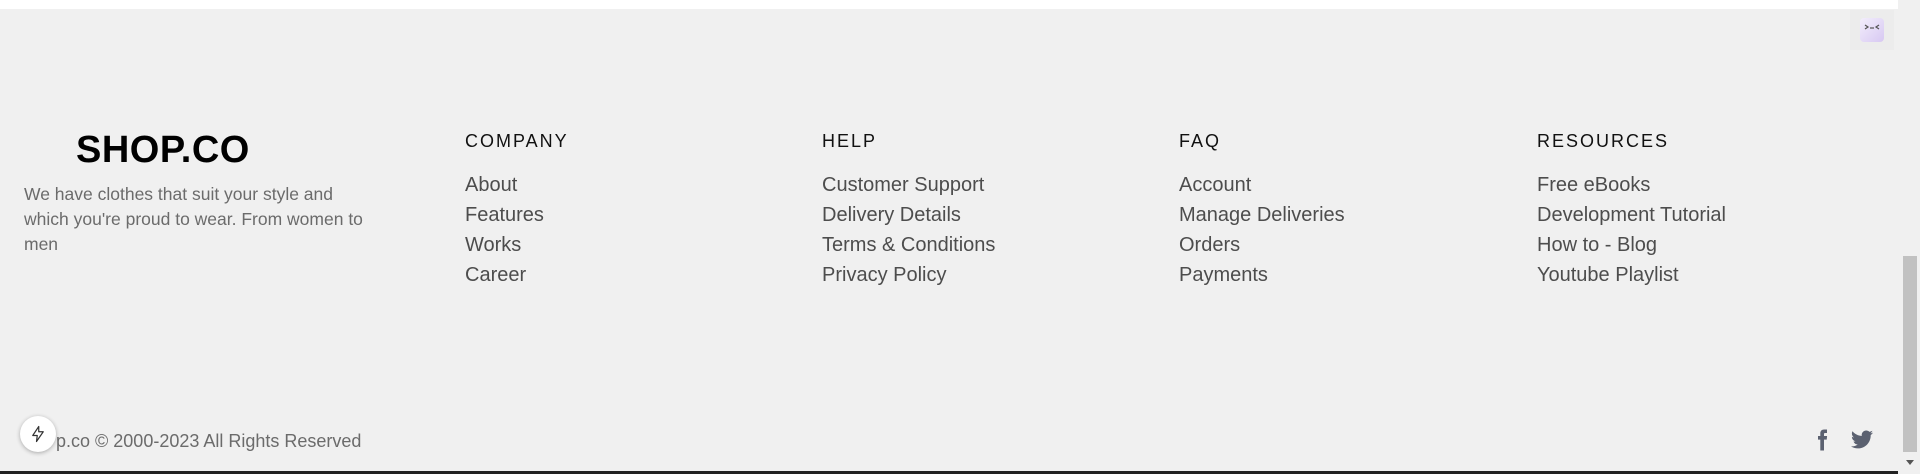  Describe the element at coordinates (1842, 440) in the screenshot. I see `social-links` at that location.